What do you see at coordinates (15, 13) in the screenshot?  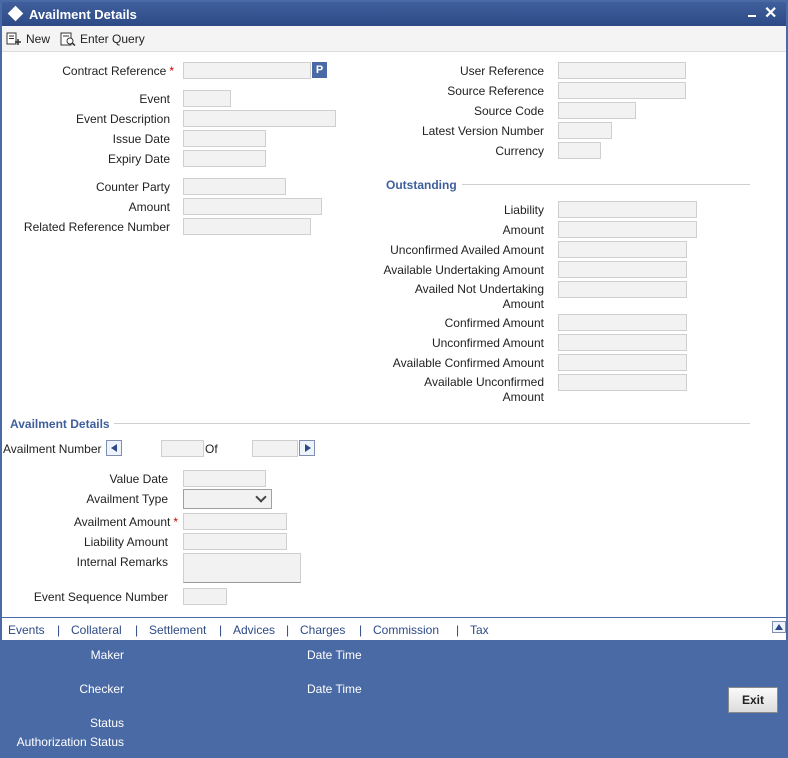 I see `diamond-icon` at bounding box center [15, 13].